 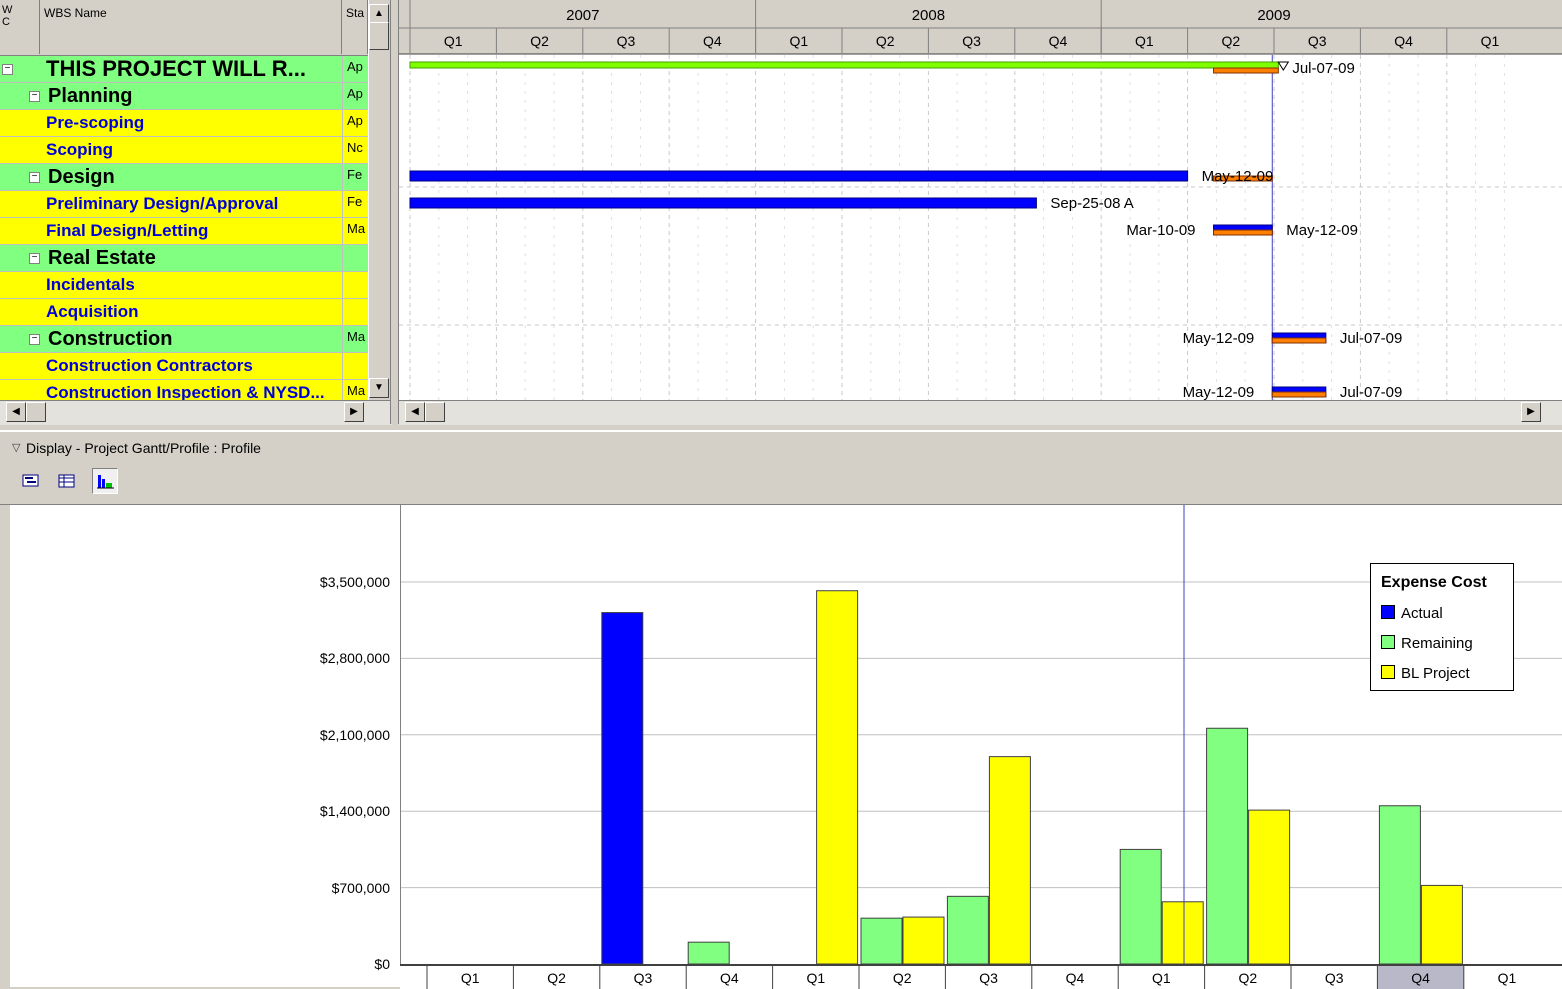 What do you see at coordinates (16, 447) in the screenshot?
I see `collapse-chevron-icon: ▽` at bounding box center [16, 447].